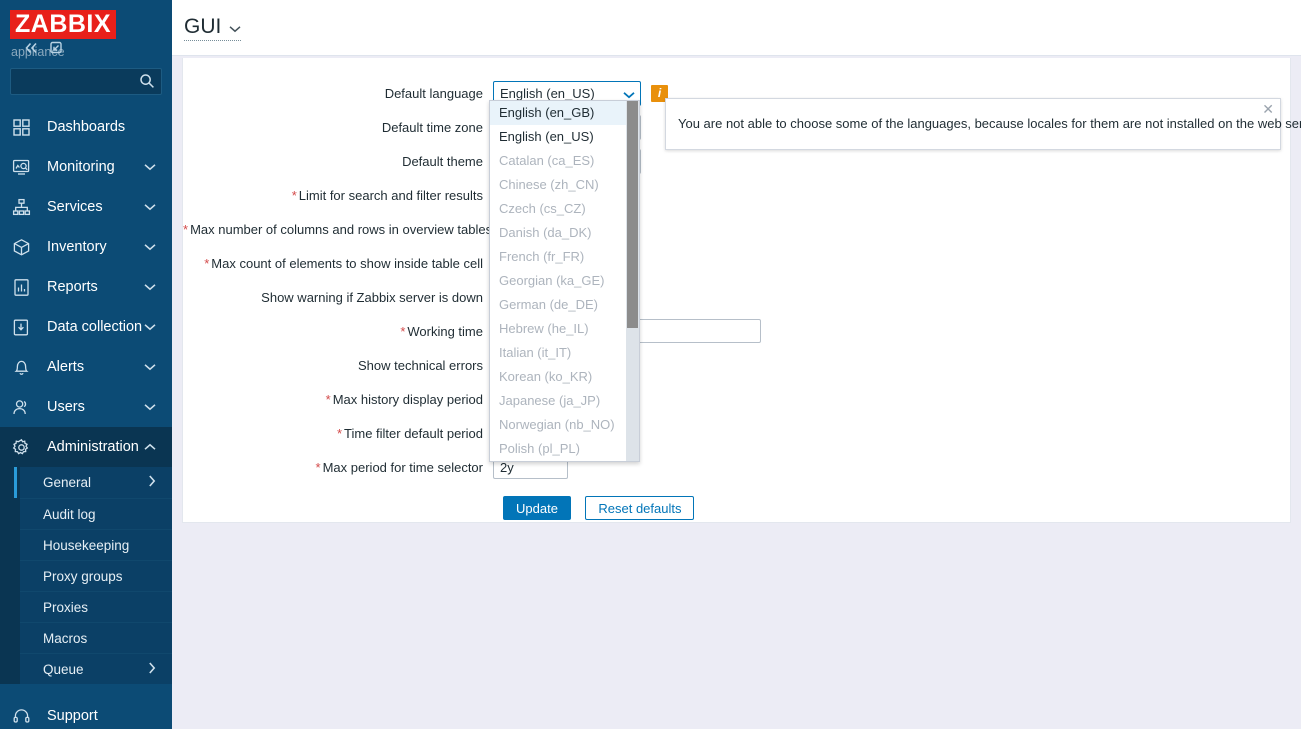  I want to click on form-label: Default time zone, so click(338, 127).